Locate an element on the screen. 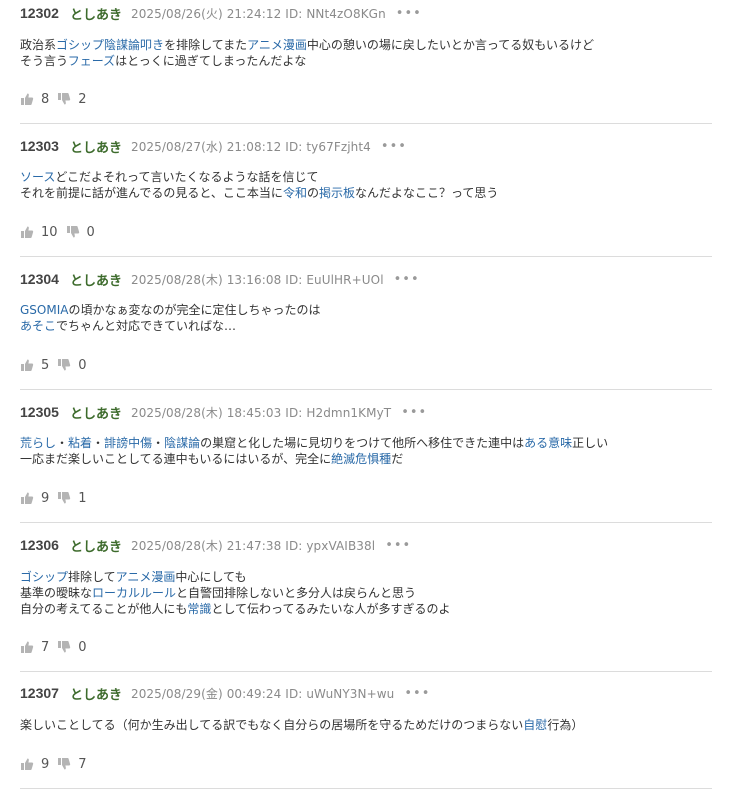  keyword-link: 自慰 is located at coordinates (535, 725).